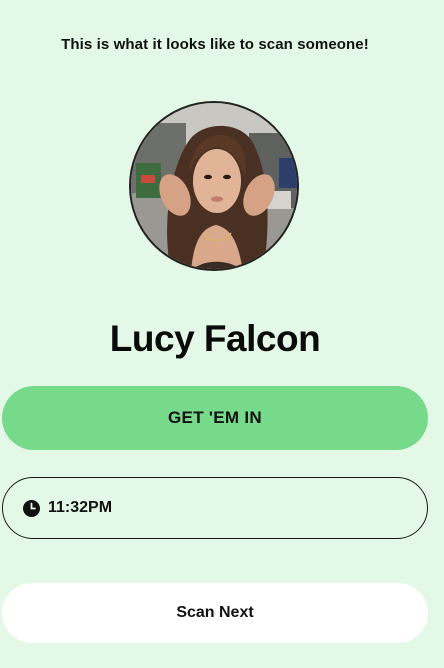 Image resolution: width=444 pixels, height=668 pixels. What do you see at coordinates (31, 508) in the screenshot?
I see `clock-icon` at bounding box center [31, 508].